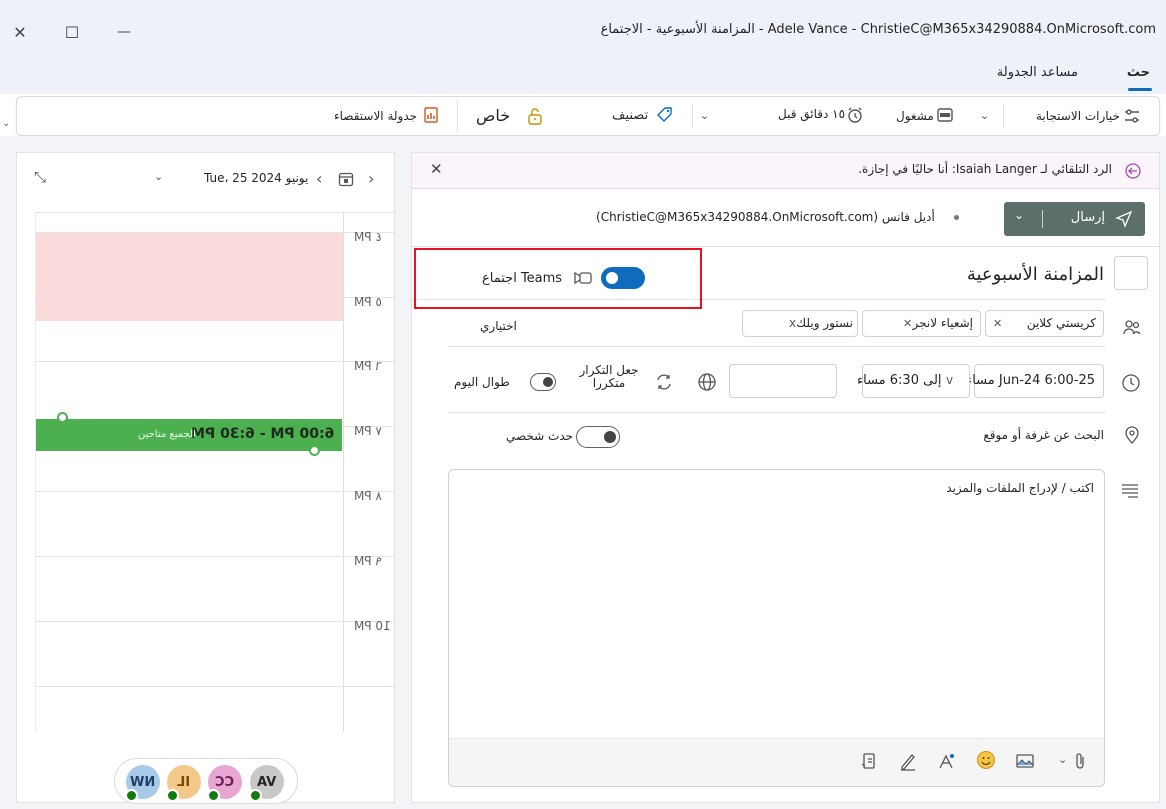 This screenshot has height=809, width=1166. I want to click on optional-attendees-button: اختياري, so click(498, 326).